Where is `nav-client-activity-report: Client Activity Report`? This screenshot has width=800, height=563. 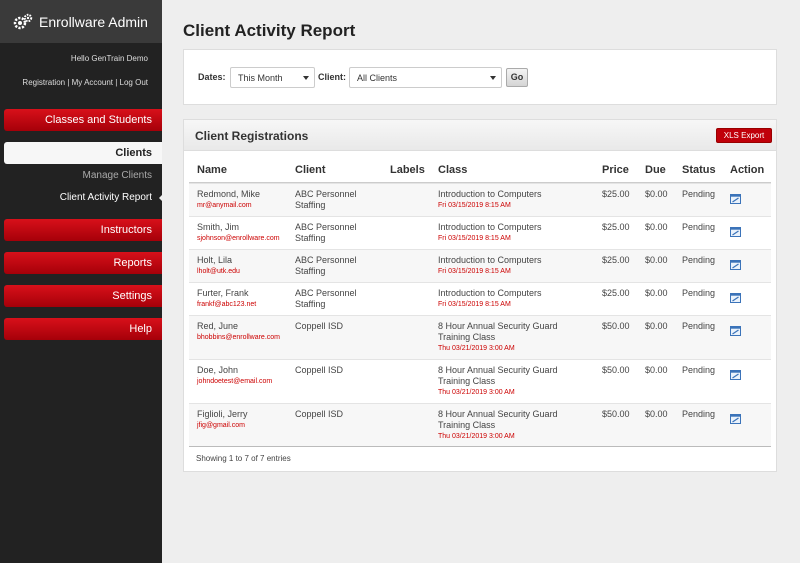 nav-client-activity-report: Client Activity Report is located at coordinates (81, 198).